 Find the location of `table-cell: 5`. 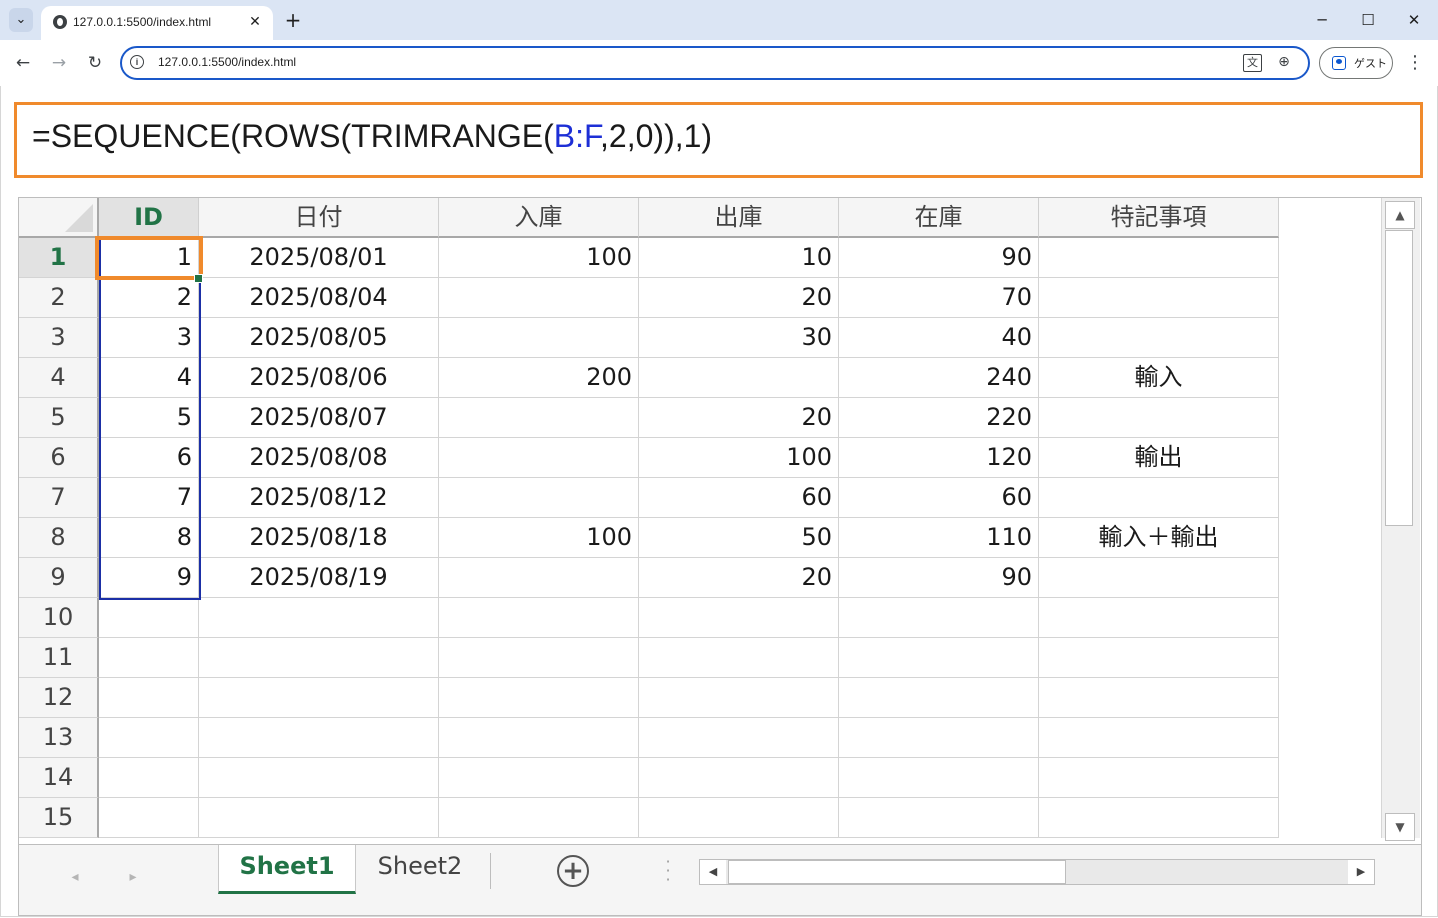

table-cell: 5 is located at coordinates (149, 418).